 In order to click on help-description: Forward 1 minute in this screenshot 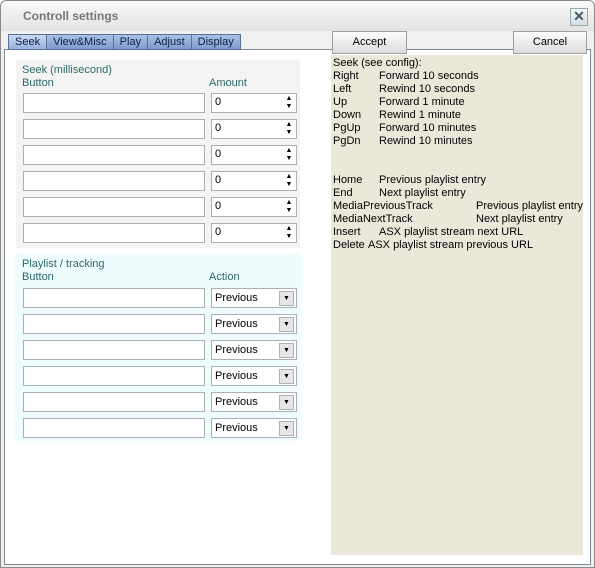, I will do `click(422, 102)`.